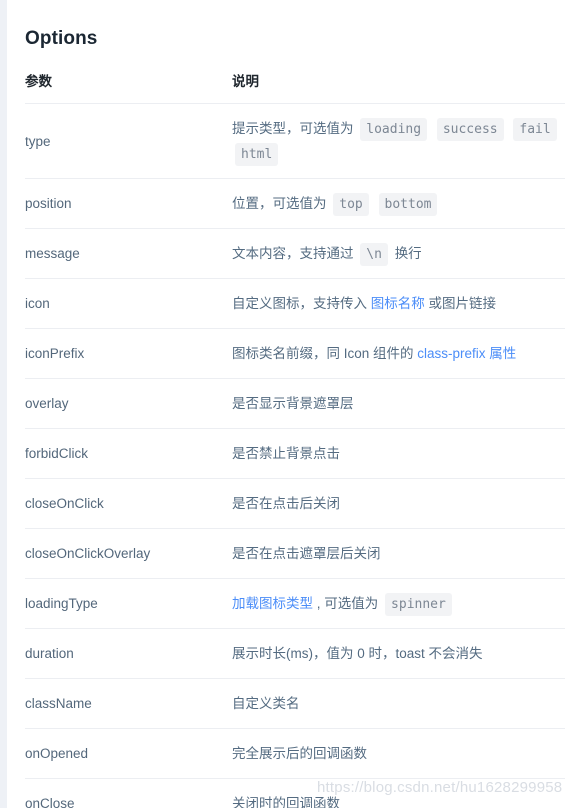 The height and width of the screenshot is (808, 565). What do you see at coordinates (299, 753) in the screenshot?
I see `description-text: 完全展示后的回调函数` at bounding box center [299, 753].